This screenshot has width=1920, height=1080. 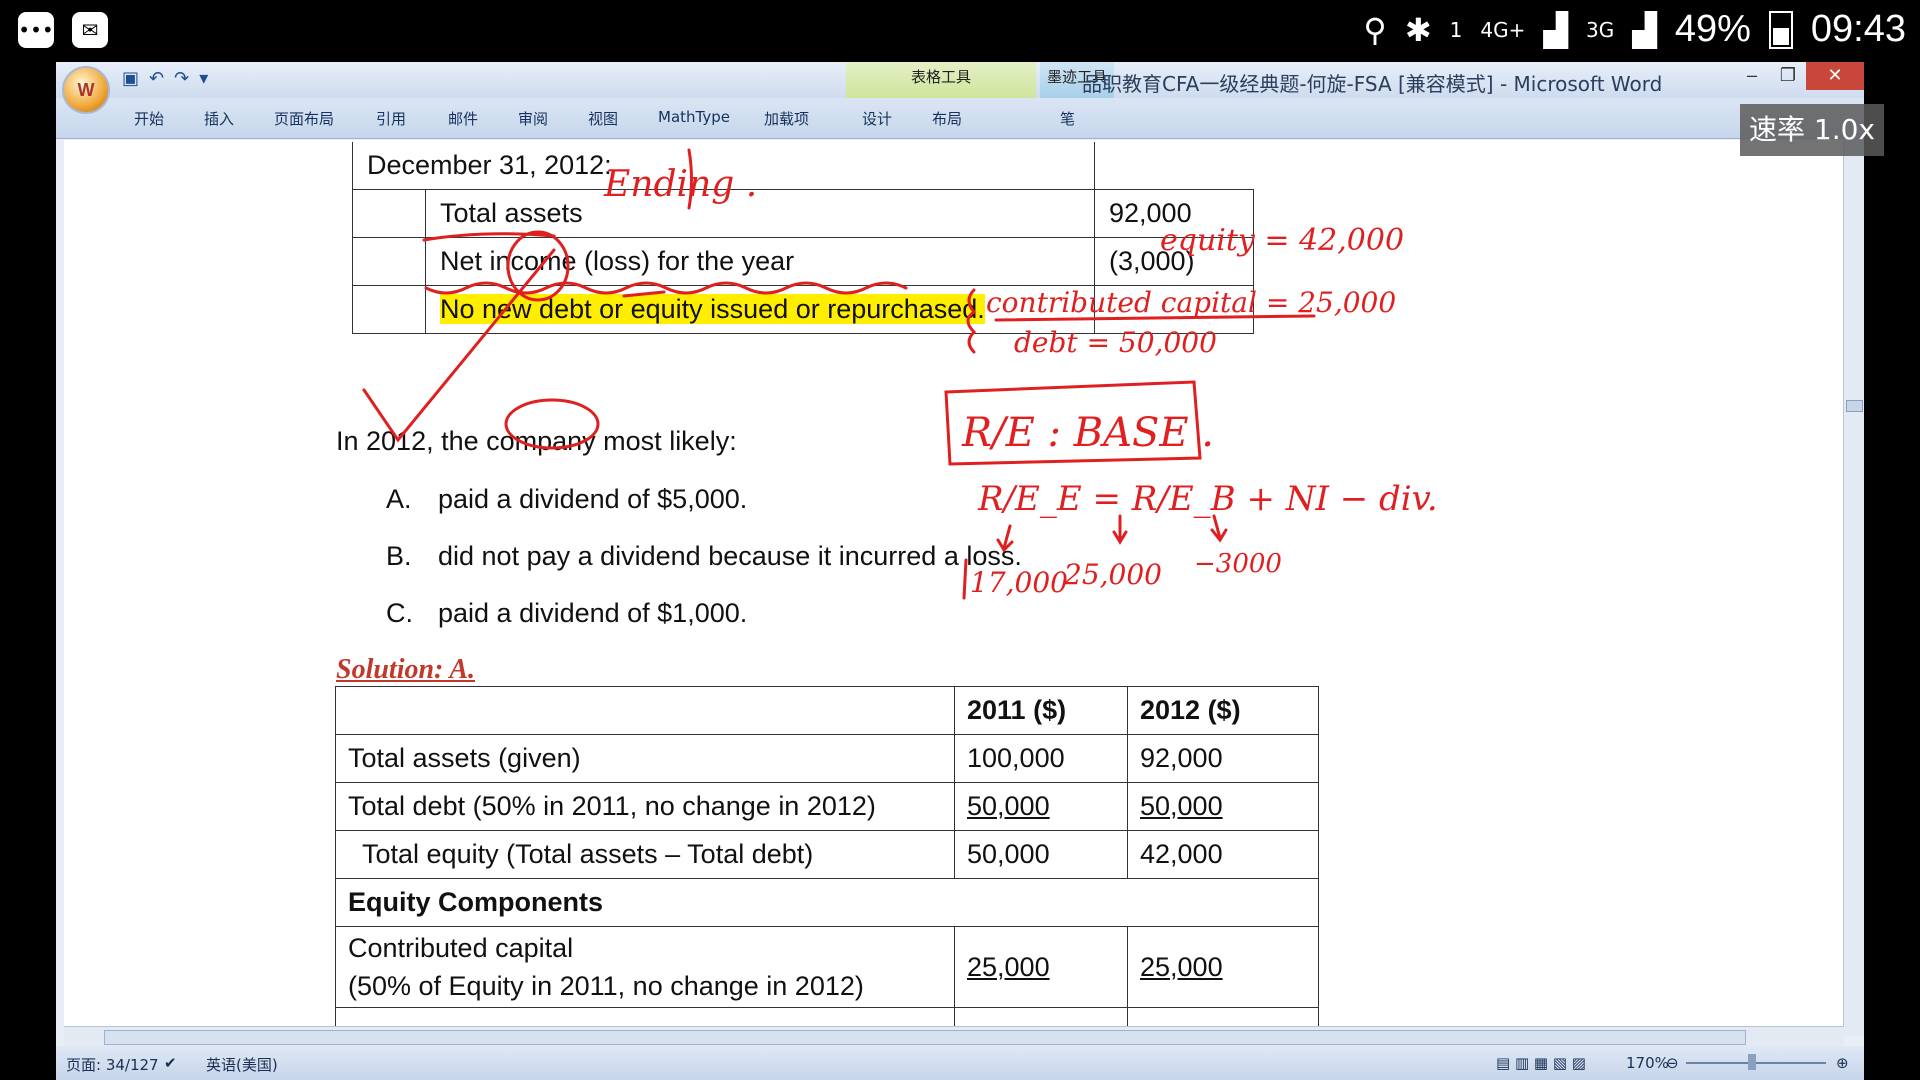 I want to click on bluetooth-icon: ✱, so click(x=1418, y=29).